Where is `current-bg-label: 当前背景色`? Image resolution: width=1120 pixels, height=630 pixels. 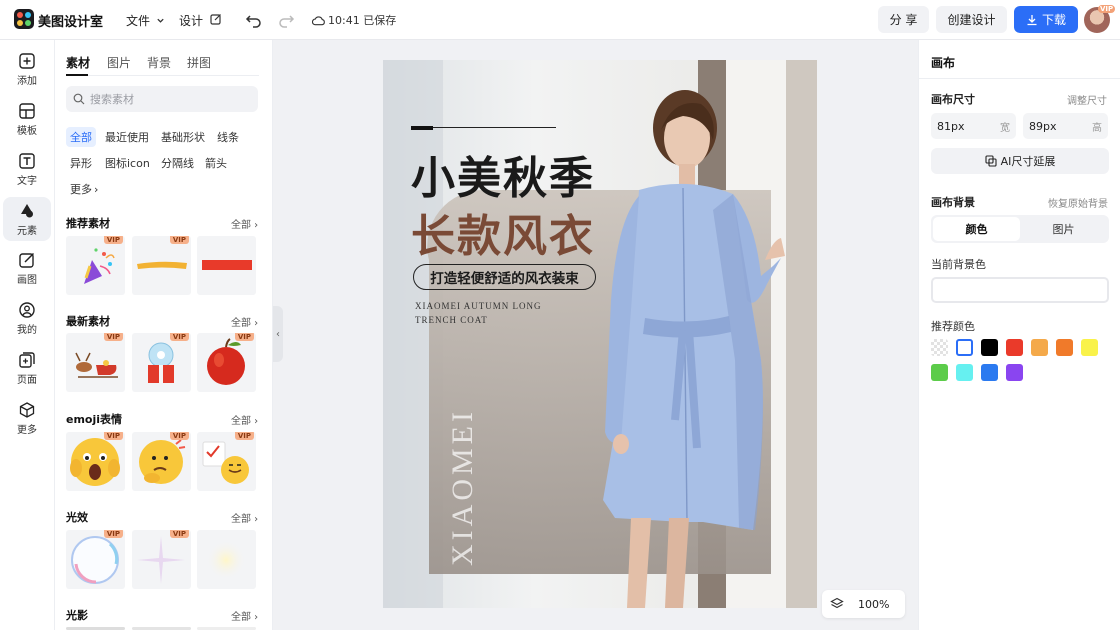 current-bg-label: 当前背景色 is located at coordinates (958, 264).